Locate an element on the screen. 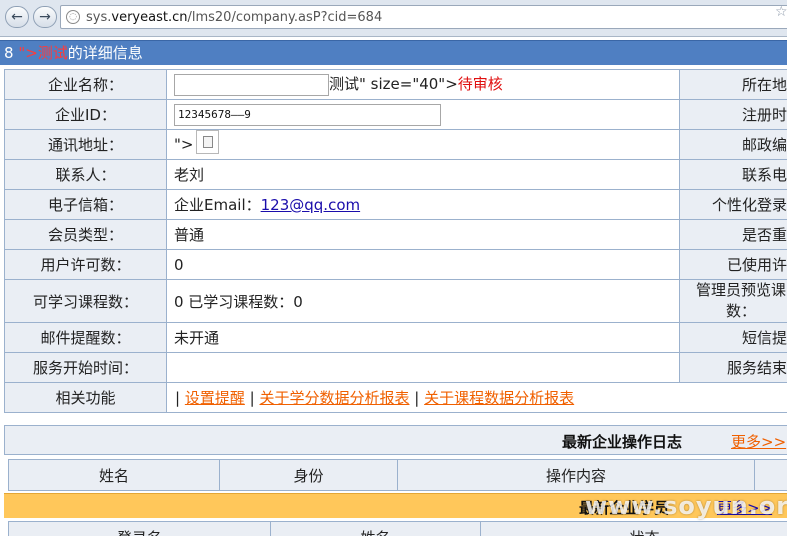 This screenshot has height=536, width=787. members-col-login: 登录名 is located at coordinates (139, 528).